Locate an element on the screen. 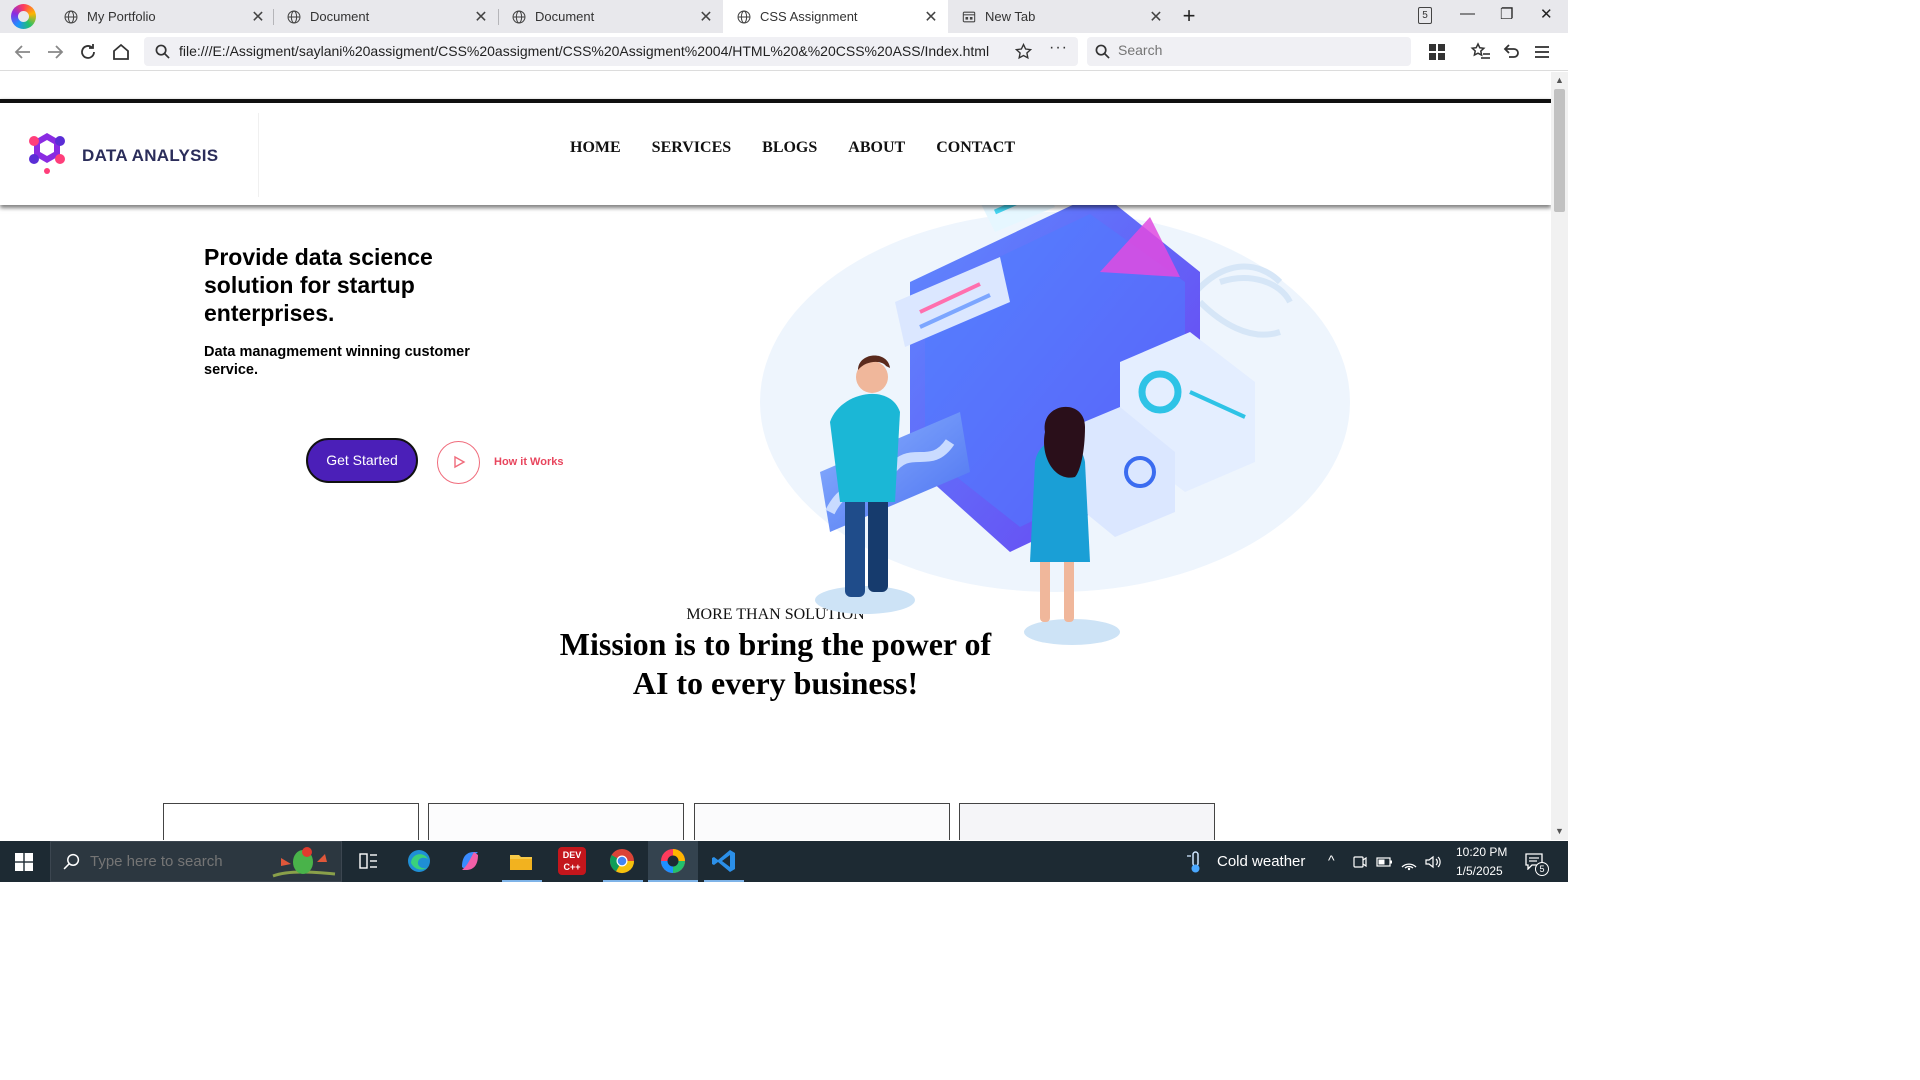 The height and width of the screenshot is (1080, 1920). scroll-up-icon: ▲ is located at coordinates (1559, 80).